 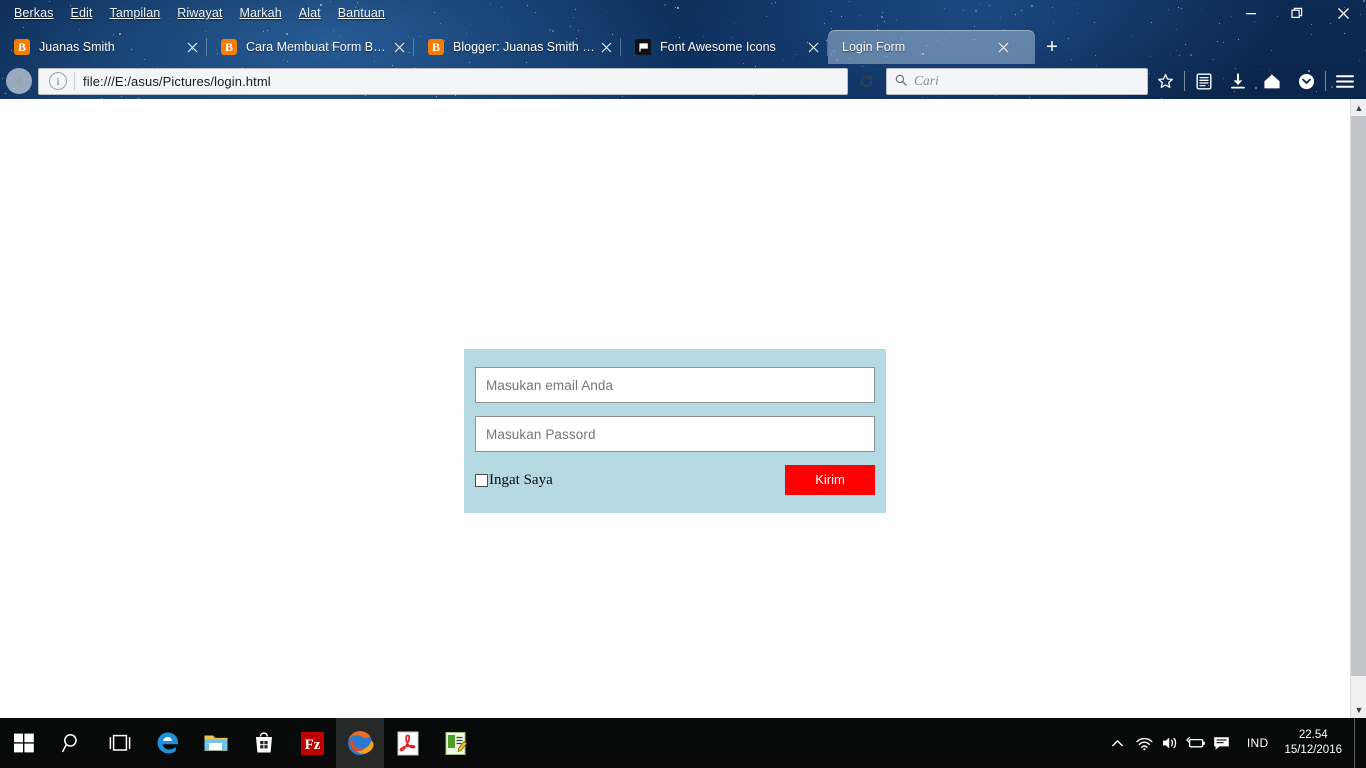 I want to click on task-view-button, so click(x=120, y=743).